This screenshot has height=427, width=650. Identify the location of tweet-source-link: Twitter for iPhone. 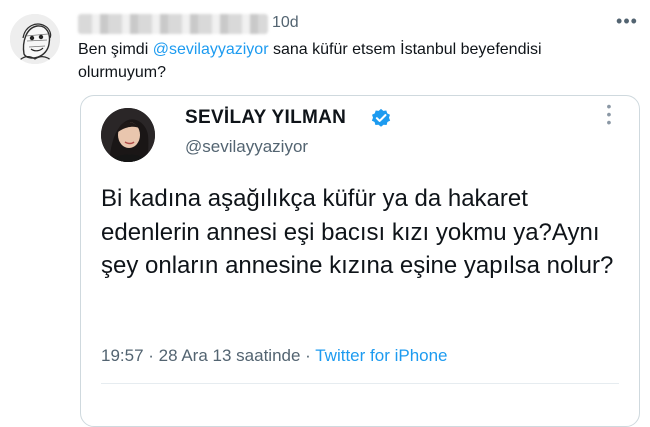
(381, 355).